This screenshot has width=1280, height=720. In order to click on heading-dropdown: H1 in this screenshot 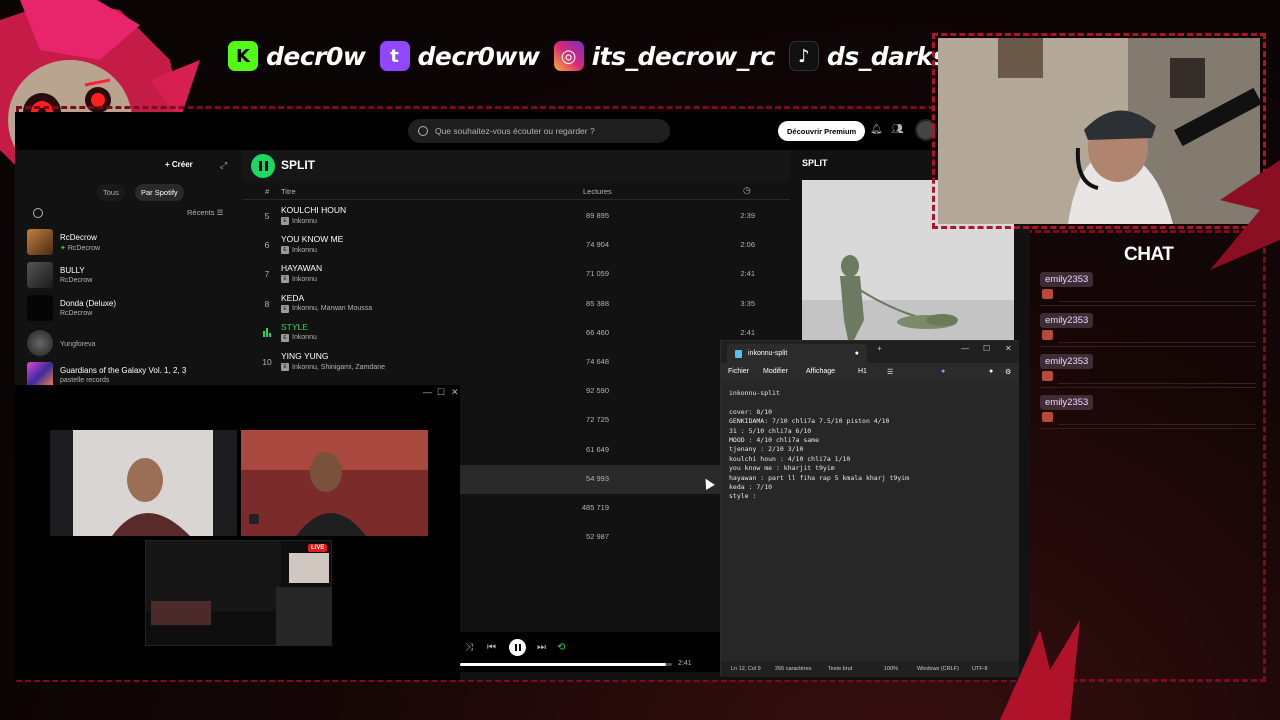, I will do `click(862, 371)`.